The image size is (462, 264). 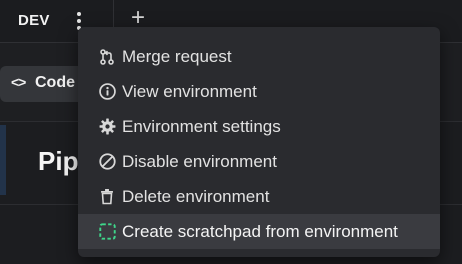 I want to click on menu-item-create-scratchpad: Create scratchpad from environment, so click(x=259, y=231).